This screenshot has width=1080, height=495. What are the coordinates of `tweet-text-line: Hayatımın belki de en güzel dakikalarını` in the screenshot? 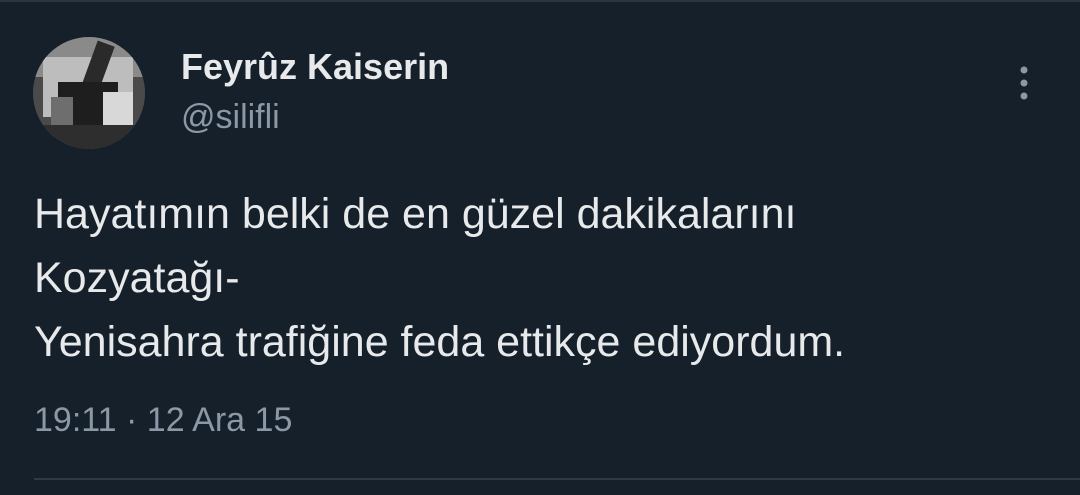 It's located at (415, 214).